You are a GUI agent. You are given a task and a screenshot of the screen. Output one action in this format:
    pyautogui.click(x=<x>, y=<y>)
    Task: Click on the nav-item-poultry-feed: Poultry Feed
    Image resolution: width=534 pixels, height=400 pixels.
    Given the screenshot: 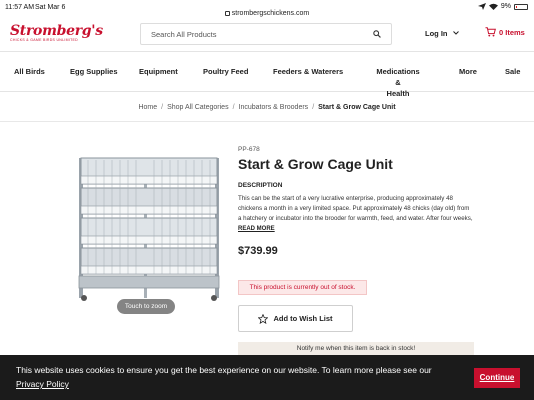 What is the action you would take?
    pyautogui.click(x=225, y=71)
    